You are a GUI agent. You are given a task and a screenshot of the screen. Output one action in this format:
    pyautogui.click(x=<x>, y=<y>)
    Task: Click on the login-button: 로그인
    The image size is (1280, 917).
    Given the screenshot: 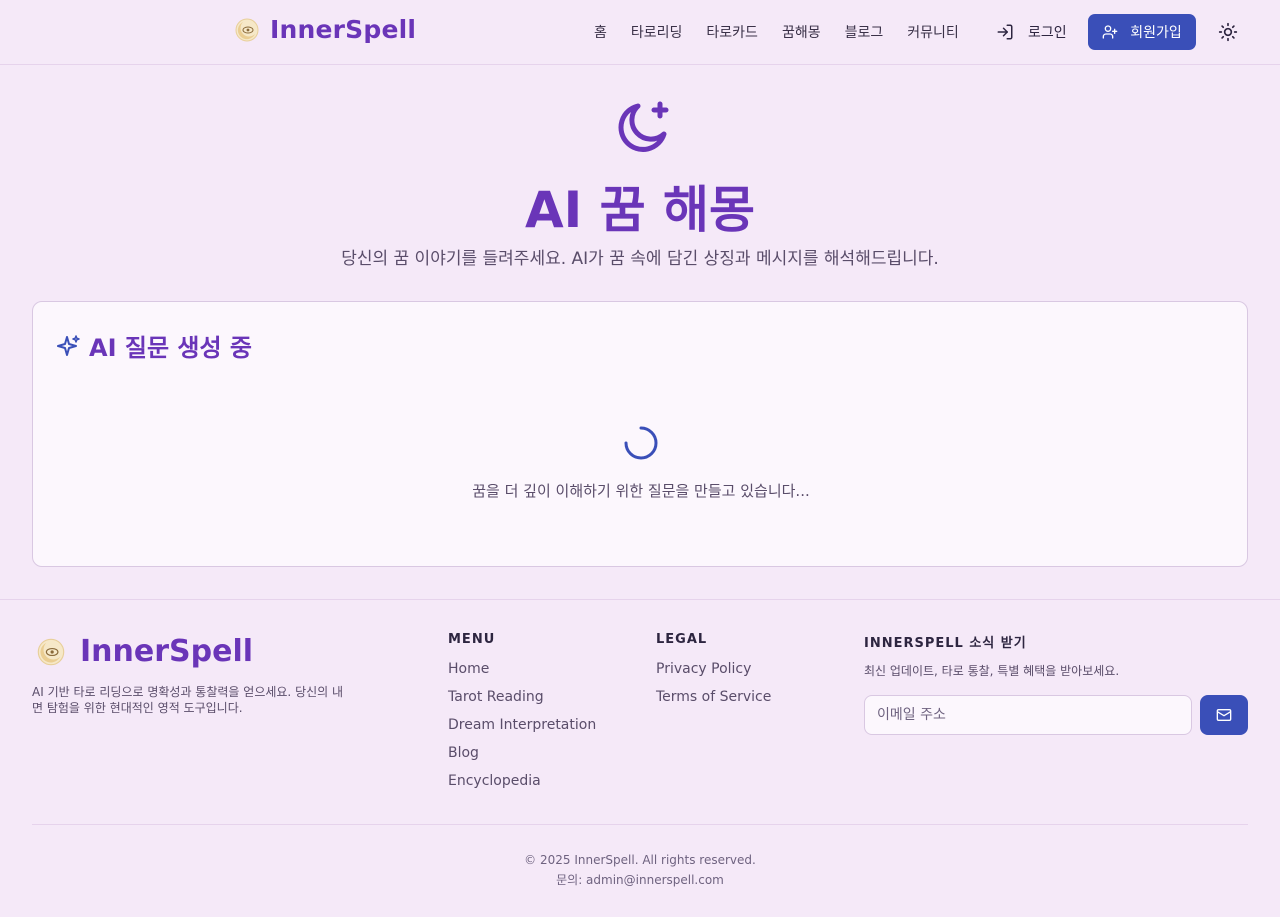 What is the action you would take?
    pyautogui.click(x=1031, y=32)
    